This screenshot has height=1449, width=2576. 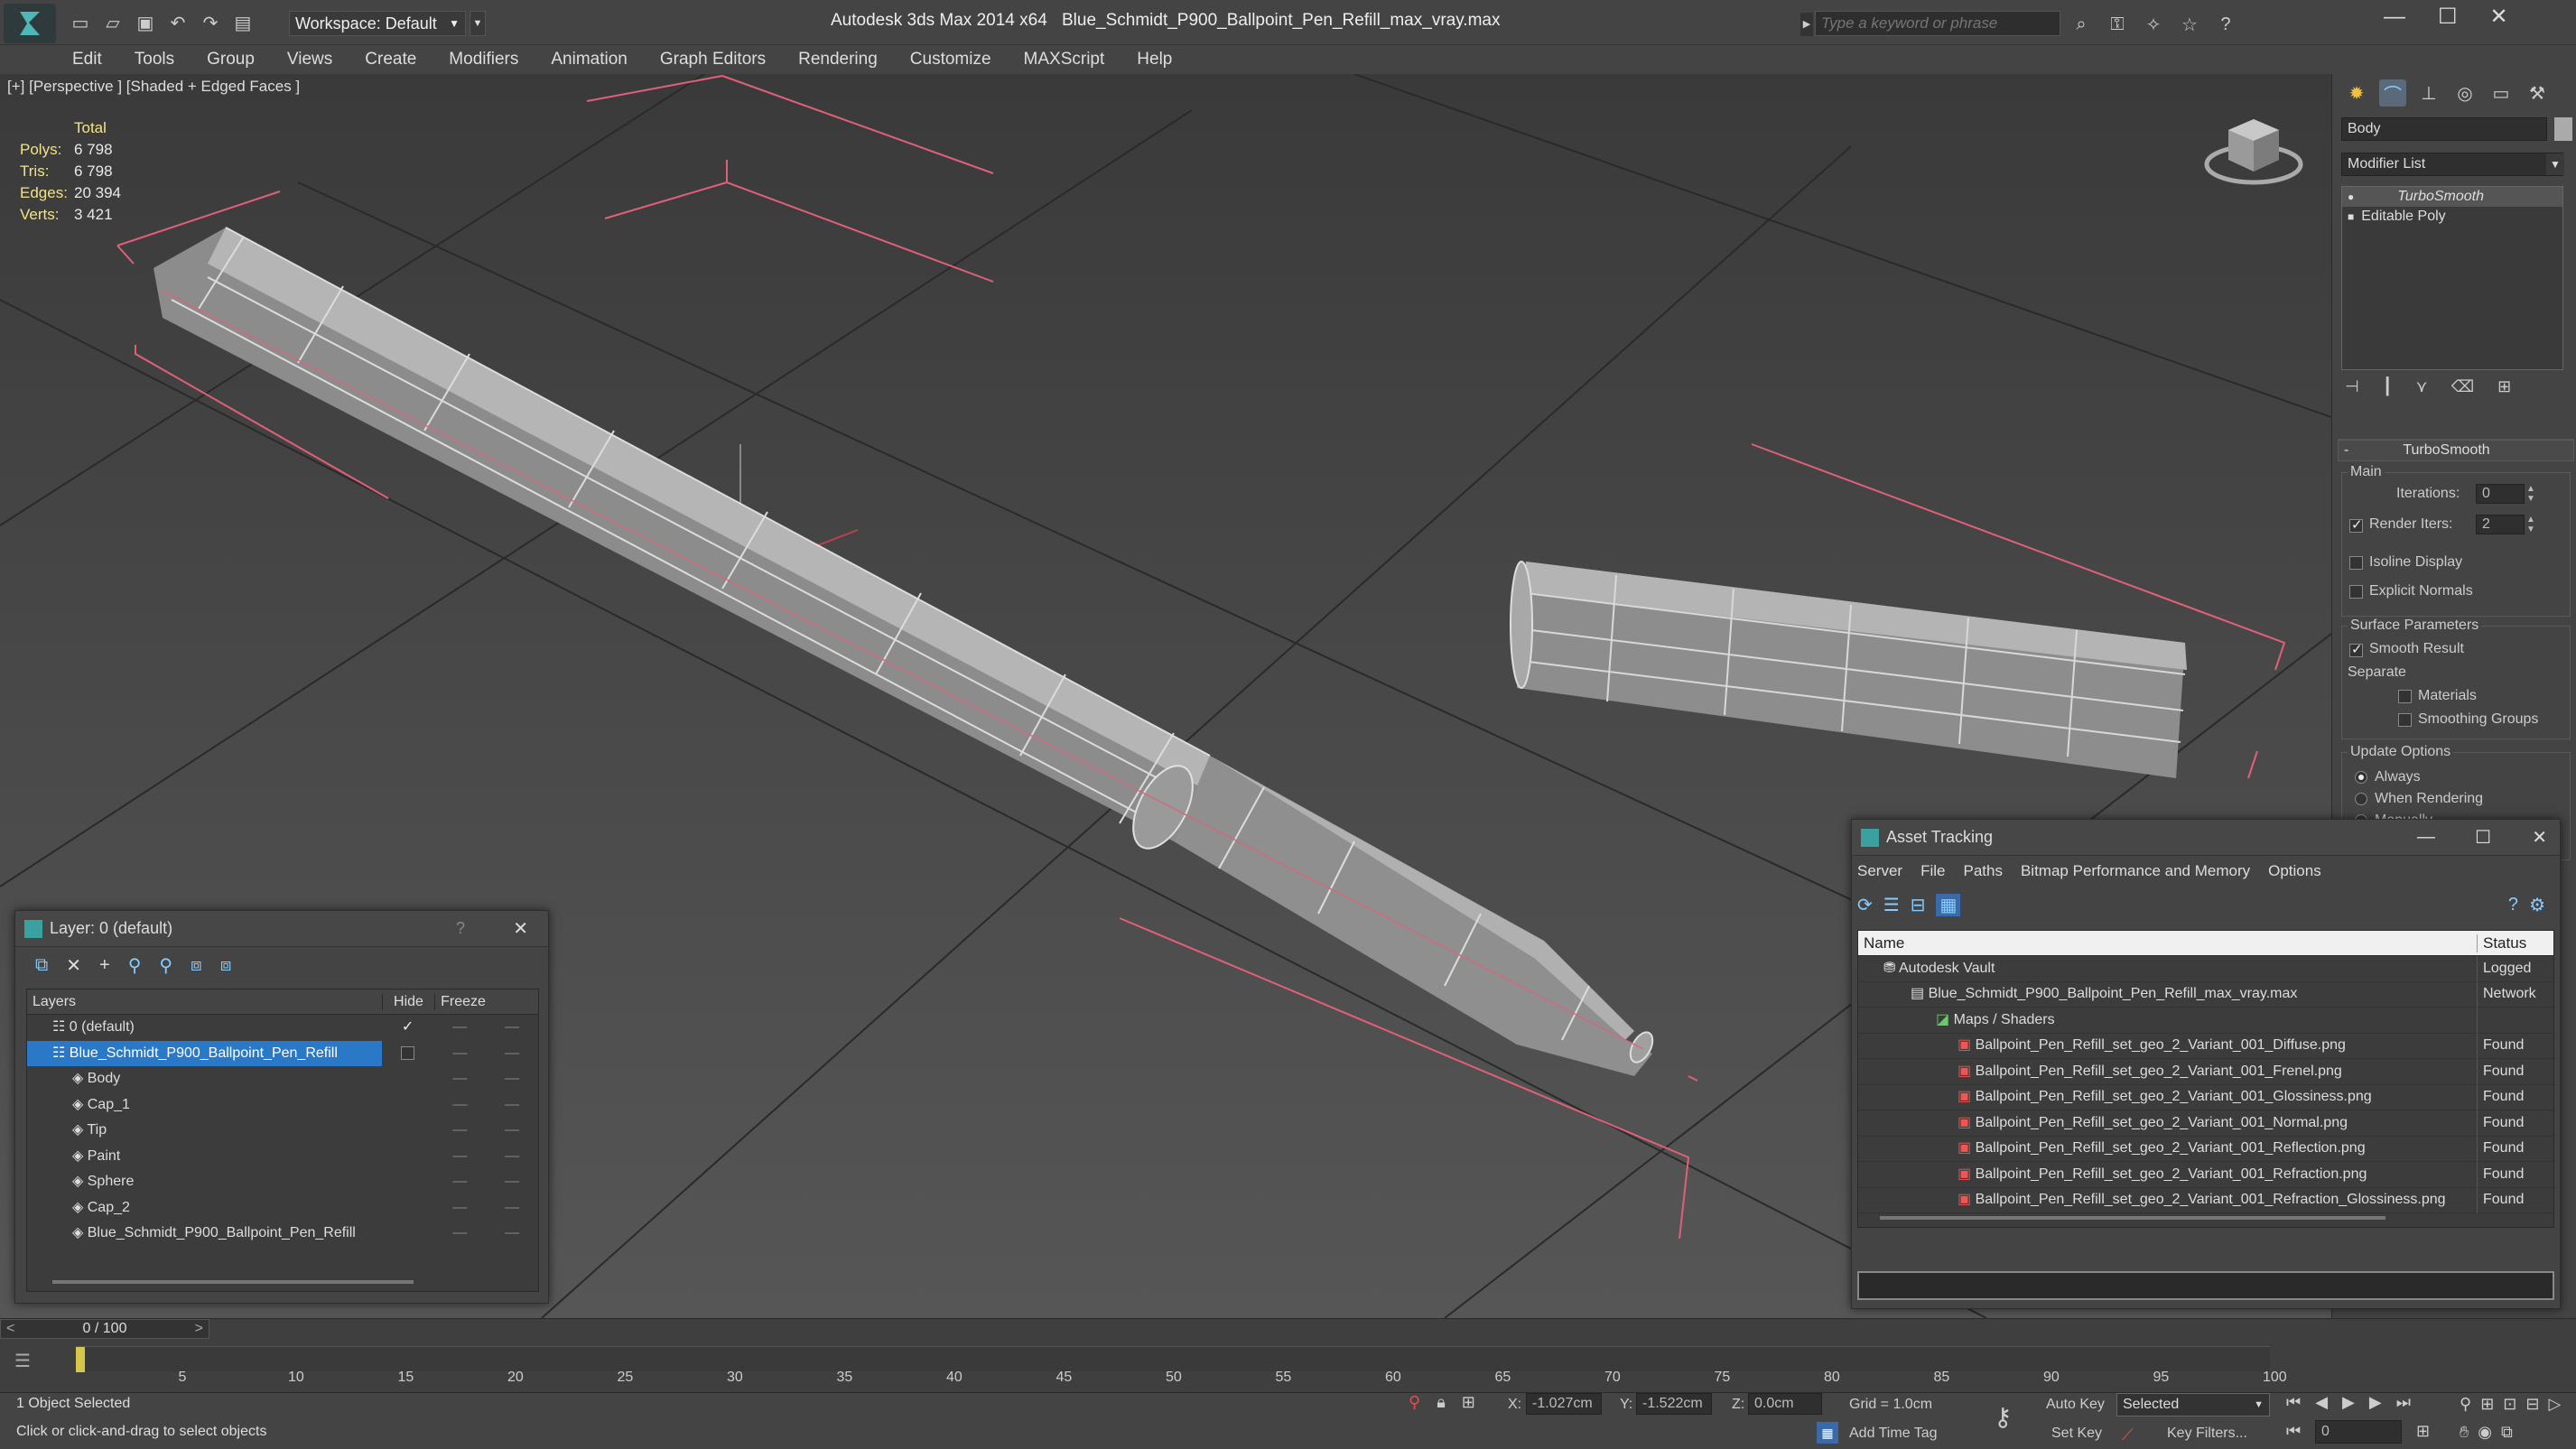 What do you see at coordinates (154, 59) in the screenshot?
I see `menu-tools: Tools` at bounding box center [154, 59].